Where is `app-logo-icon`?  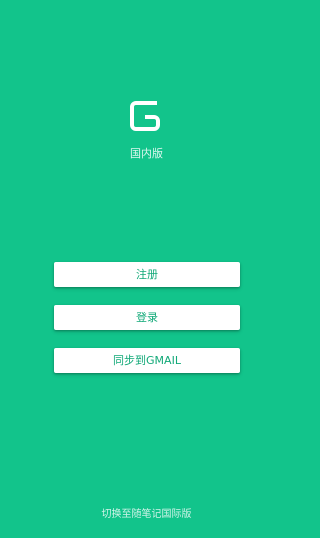 app-logo-icon is located at coordinates (145, 116).